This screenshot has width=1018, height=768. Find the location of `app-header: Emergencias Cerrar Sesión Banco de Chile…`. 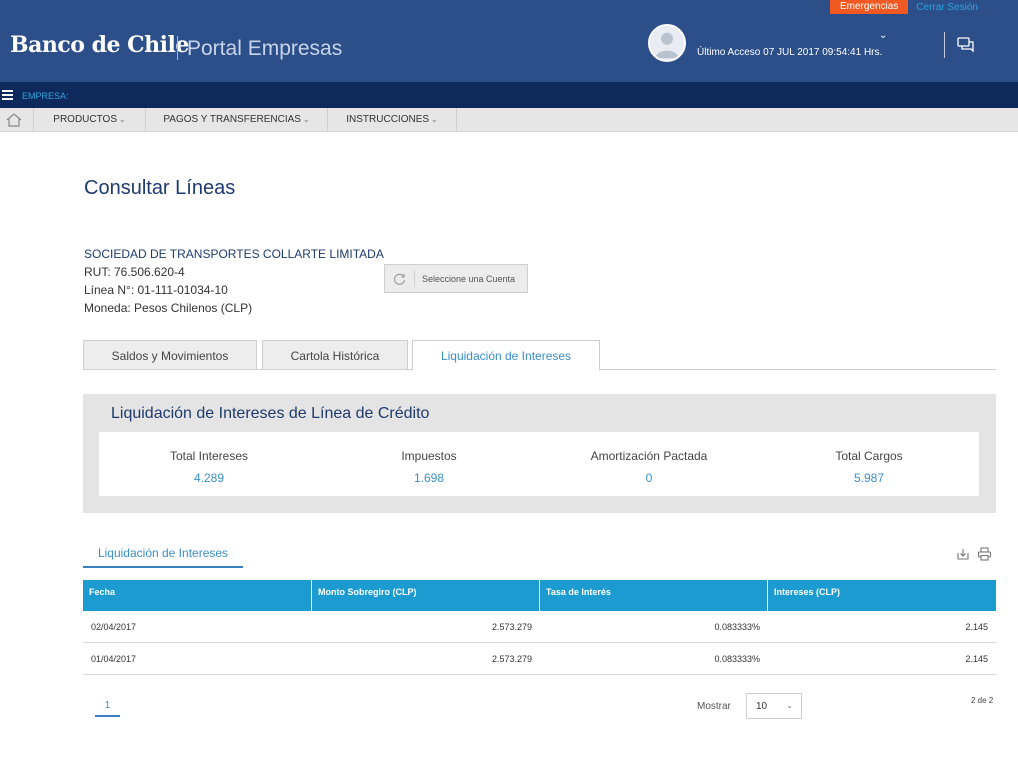

app-header: Emergencias Cerrar Sesión Banco de Chile… is located at coordinates (509, 41).